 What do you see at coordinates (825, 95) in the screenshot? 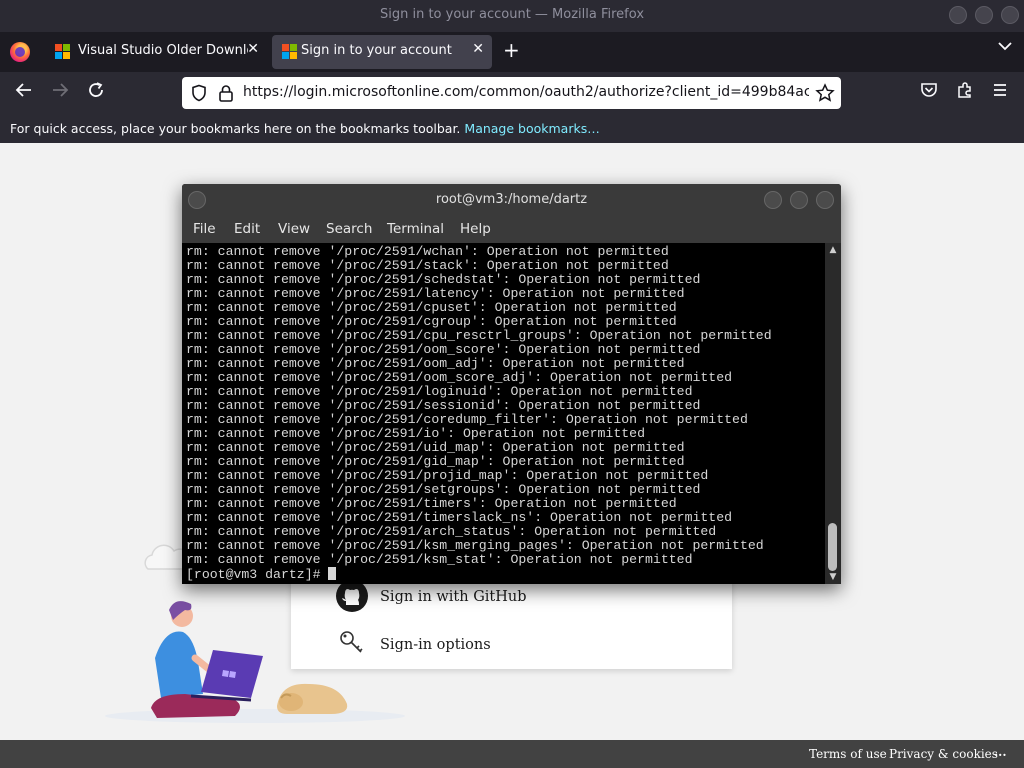
I see `bookmark-star-icon` at bounding box center [825, 95].